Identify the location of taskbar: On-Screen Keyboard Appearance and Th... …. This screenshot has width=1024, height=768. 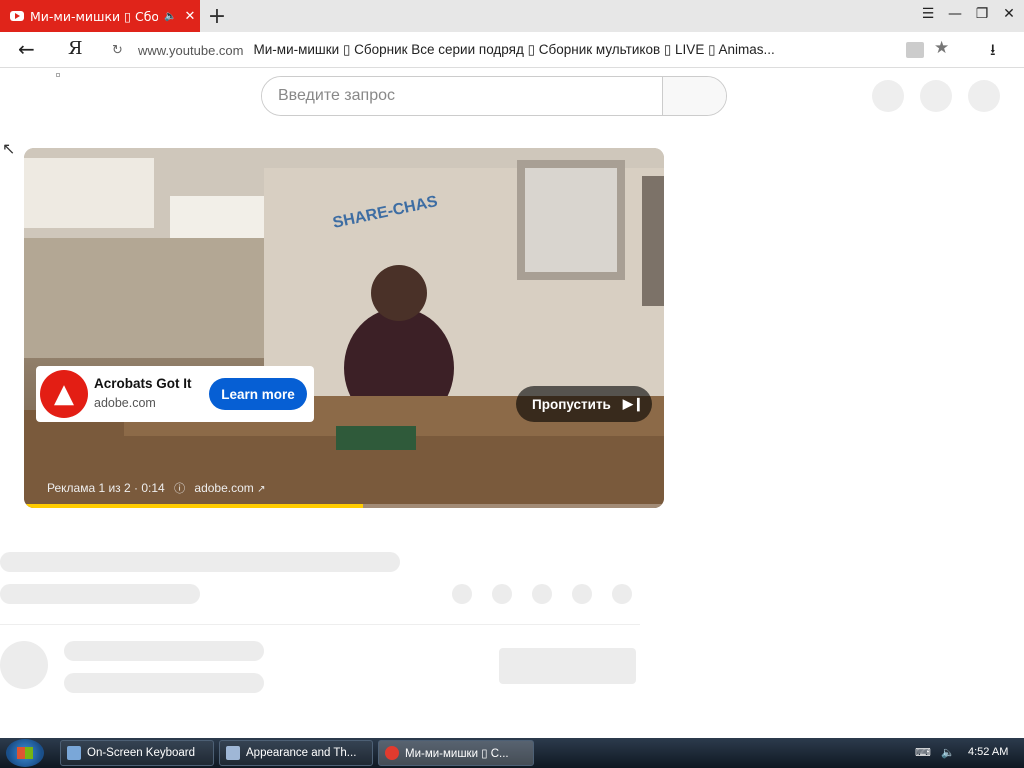
(512, 753).